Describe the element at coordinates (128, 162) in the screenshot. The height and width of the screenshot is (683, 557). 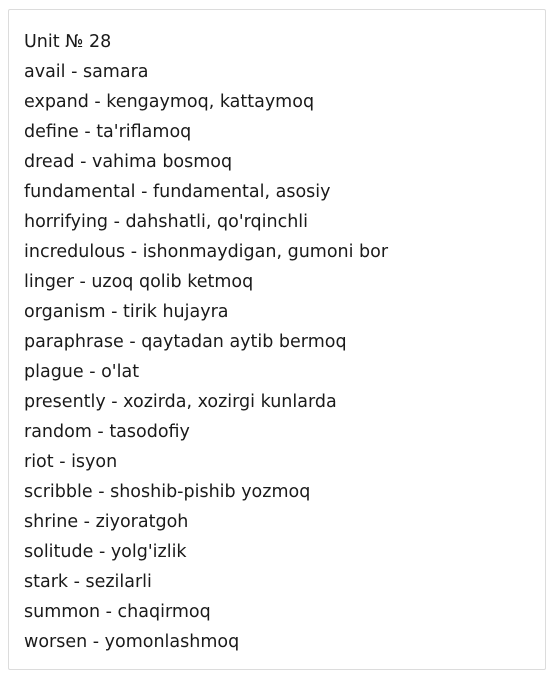
I see `vocab-entry: dread - vahima bosmoq` at that location.